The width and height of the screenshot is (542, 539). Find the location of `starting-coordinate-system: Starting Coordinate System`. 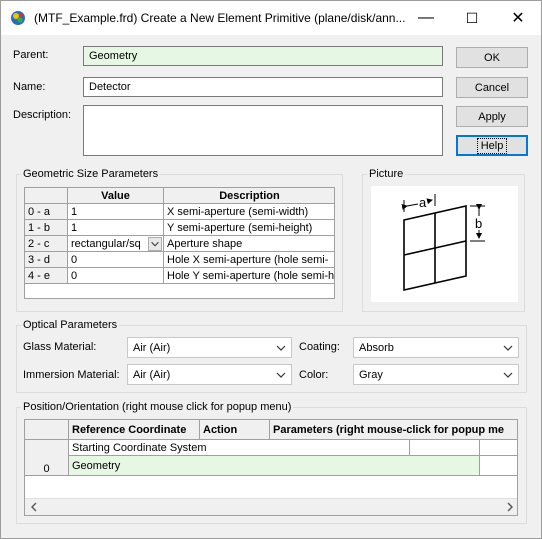

starting-coordinate-system: Starting Coordinate System is located at coordinates (169, 447).